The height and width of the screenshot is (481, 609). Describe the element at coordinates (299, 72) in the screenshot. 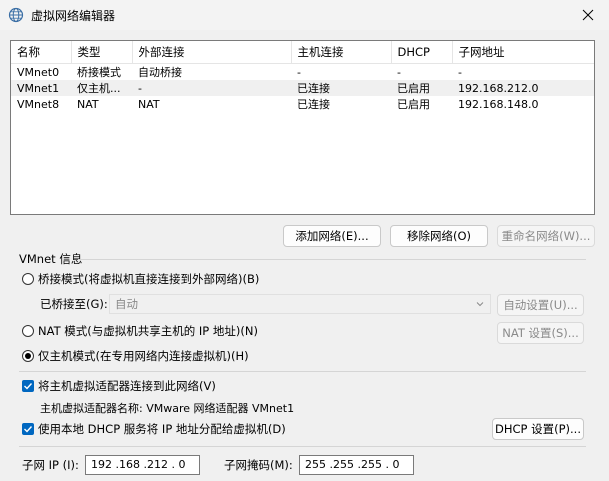

I see `cell-host: -` at that location.